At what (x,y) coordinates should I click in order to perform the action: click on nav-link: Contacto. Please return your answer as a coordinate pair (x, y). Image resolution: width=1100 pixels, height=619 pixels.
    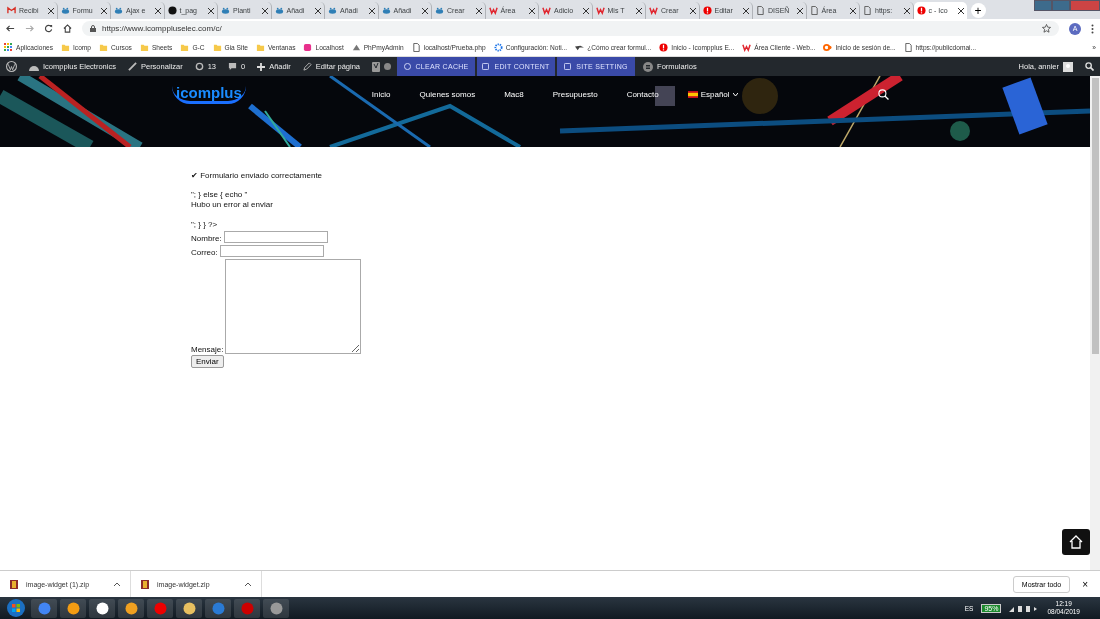
    Looking at the image, I should click on (642, 94).